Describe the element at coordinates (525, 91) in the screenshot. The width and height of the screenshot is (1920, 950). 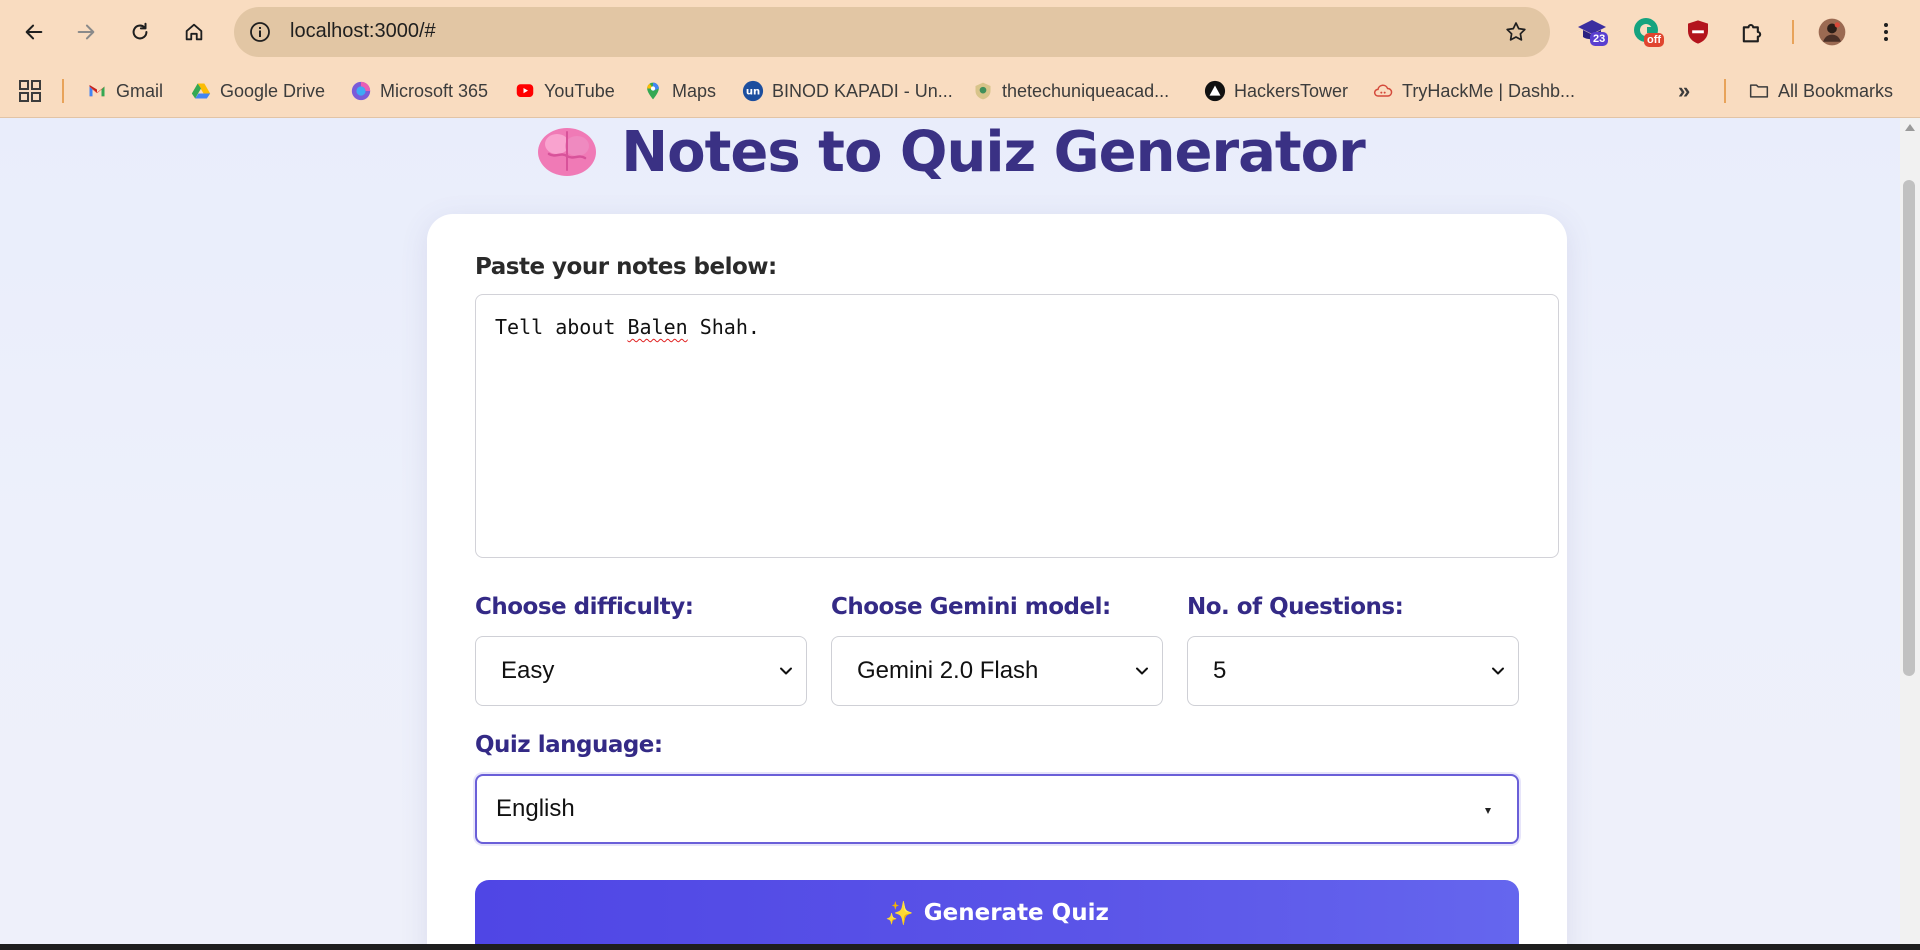
I see `youtube-icon` at that location.